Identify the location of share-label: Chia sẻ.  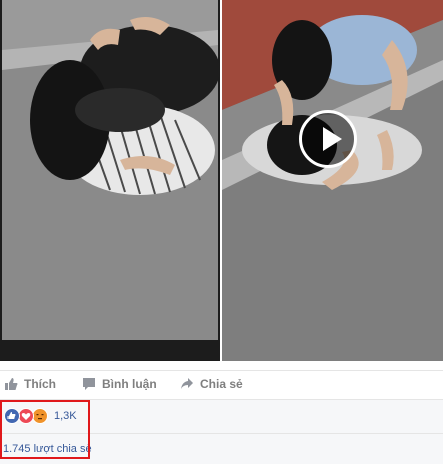
(221, 384).